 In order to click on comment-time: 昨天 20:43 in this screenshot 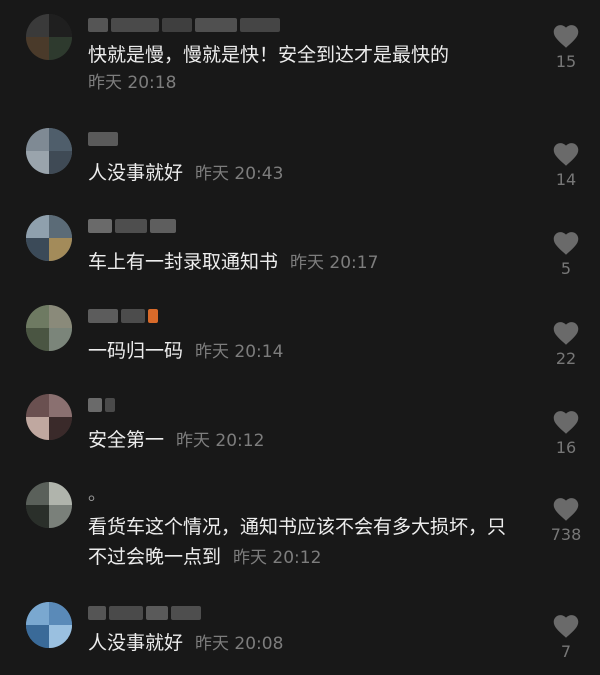, I will do `click(239, 174)`.